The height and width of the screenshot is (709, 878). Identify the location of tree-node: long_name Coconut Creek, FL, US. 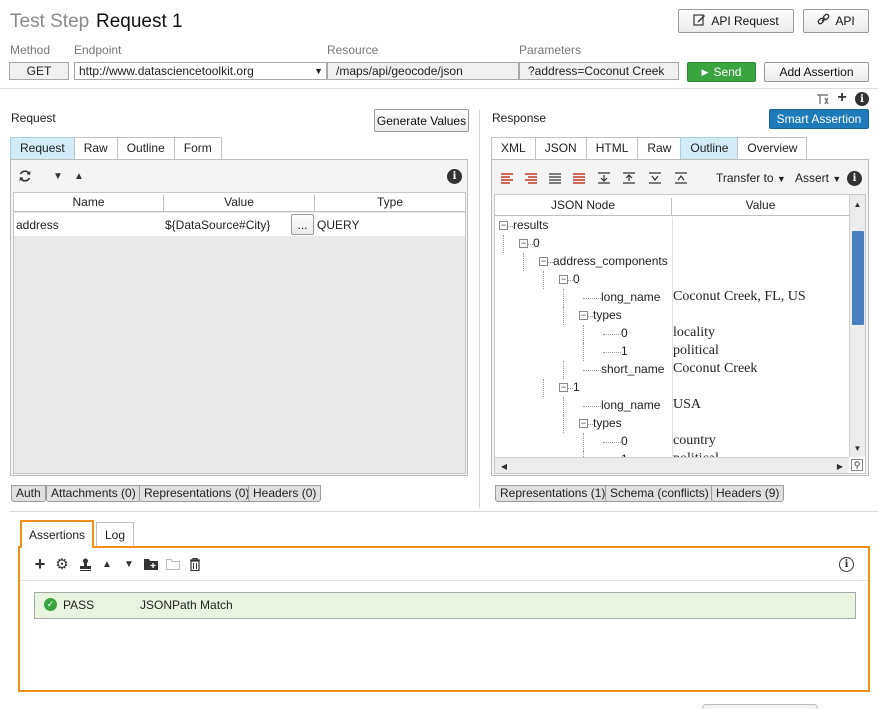
(670, 298).